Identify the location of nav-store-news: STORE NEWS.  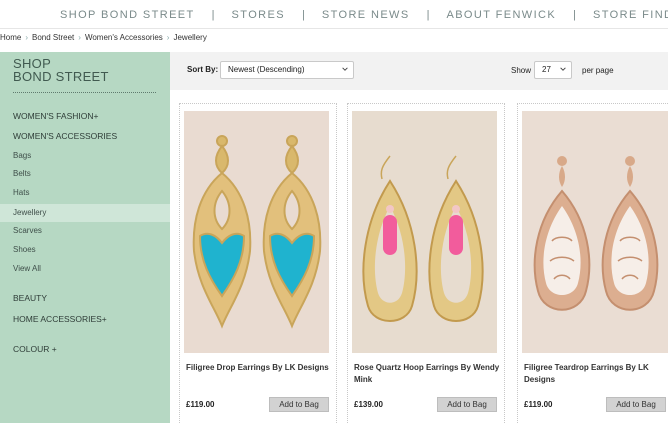
(366, 15).